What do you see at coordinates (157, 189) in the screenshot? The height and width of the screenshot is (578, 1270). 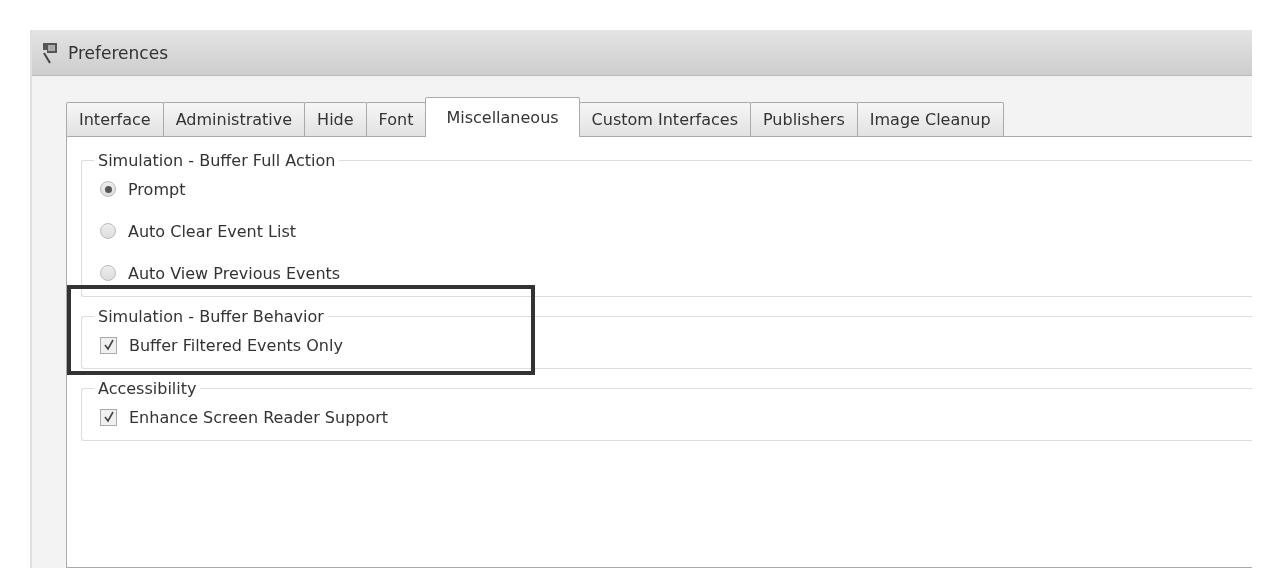 I see `option-label: Prompt` at bounding box center [157, 189].